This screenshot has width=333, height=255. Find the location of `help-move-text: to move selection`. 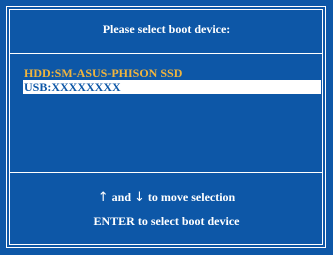

help-move-text: to move selection is located at coordinates (191, 197).